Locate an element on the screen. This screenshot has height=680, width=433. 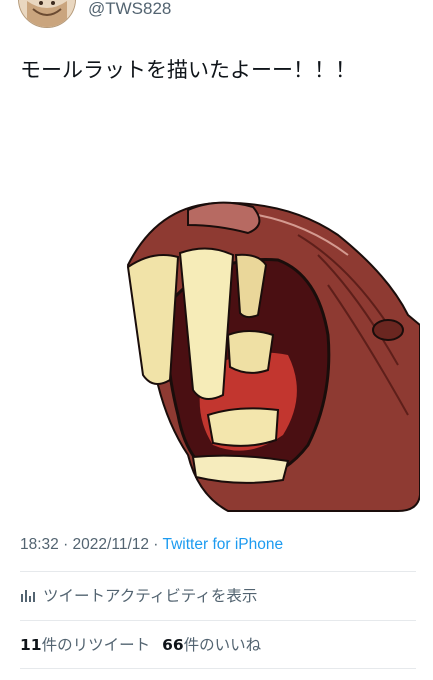
tweet-meta: 18:32 · 2022/11/12 · Twitter for iPhone is located at coordinates (151, 545).